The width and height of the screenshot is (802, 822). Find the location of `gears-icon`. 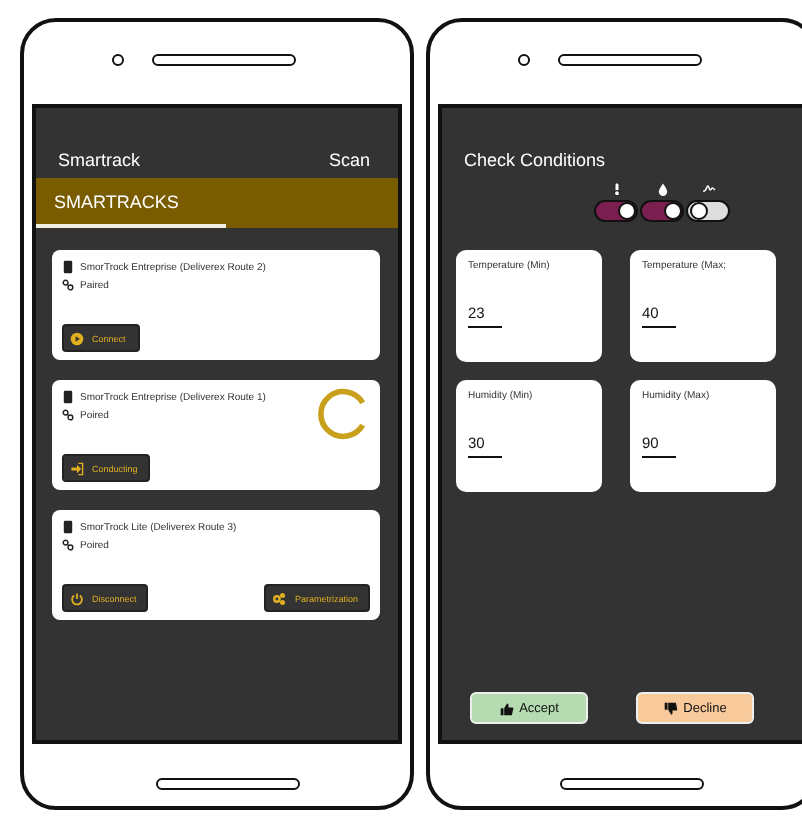

gears-icon is located at coordinates (279, 598).